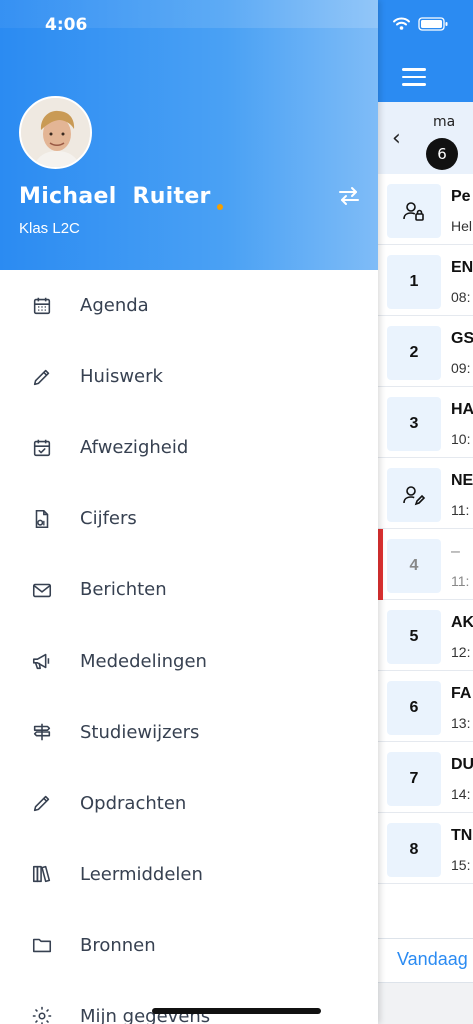 The image size is (473, 1024). Describe the element at coordinates (133, 803) in the screenshot. I see `menu-item-label: Opdrachten` at that location.